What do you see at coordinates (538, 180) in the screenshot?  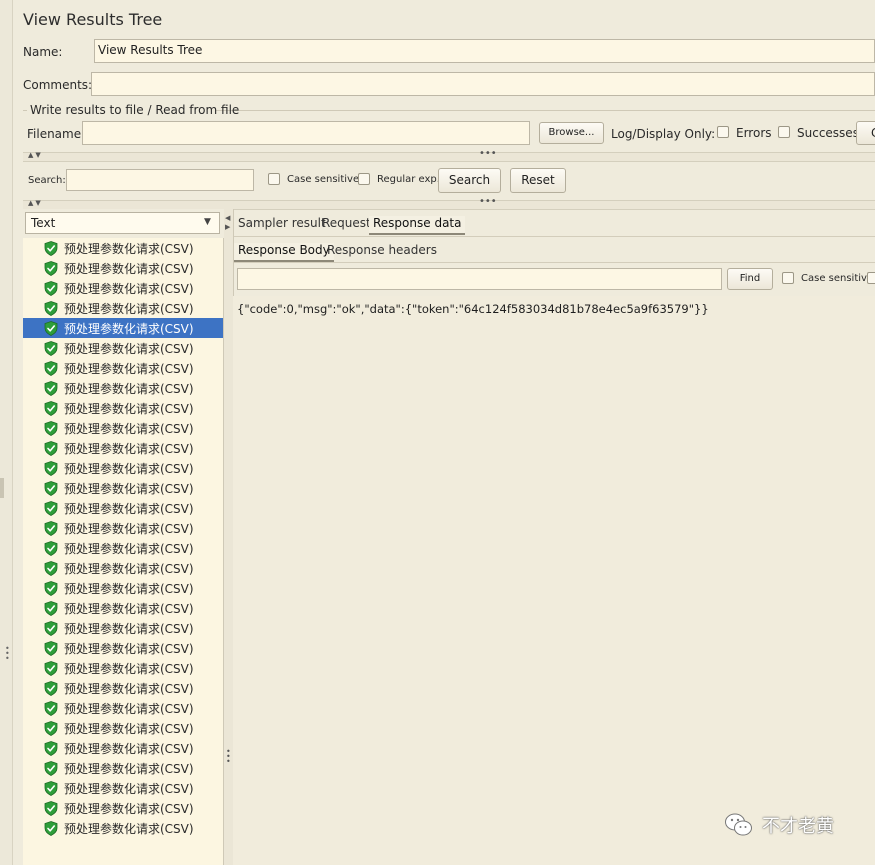 I see `reset-button: Reset` at bounding box center [538, 180].